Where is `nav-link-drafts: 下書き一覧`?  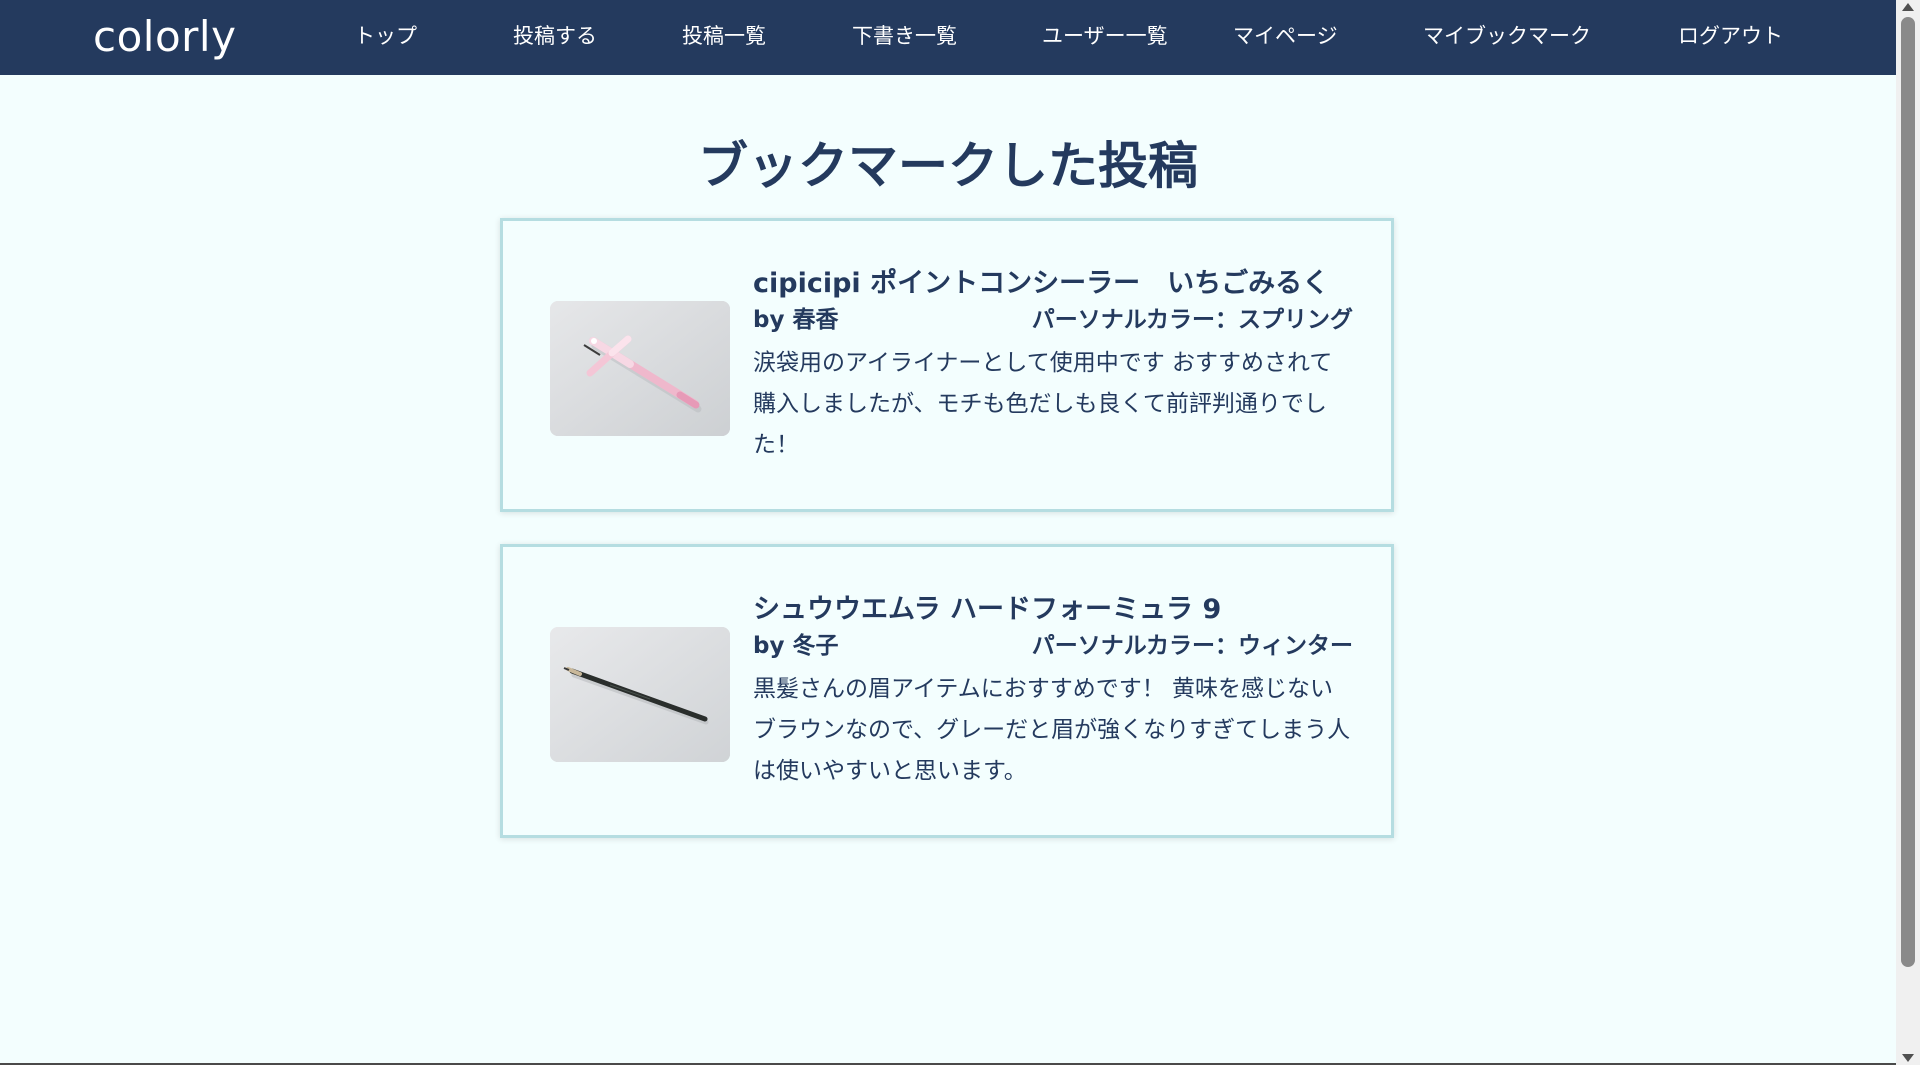
nav-link-drafts: 下書き一覧 is located at coordinates (904, 36).